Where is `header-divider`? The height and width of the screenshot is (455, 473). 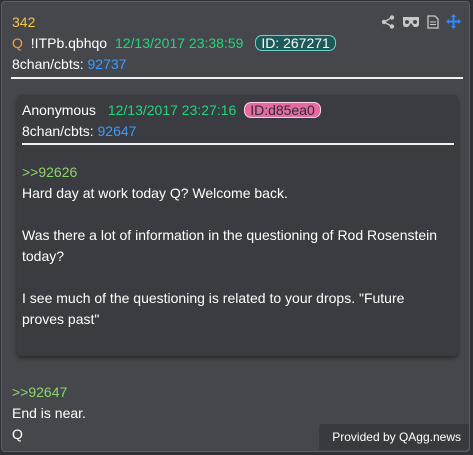 header-divider is located at coordinates (237, 78).